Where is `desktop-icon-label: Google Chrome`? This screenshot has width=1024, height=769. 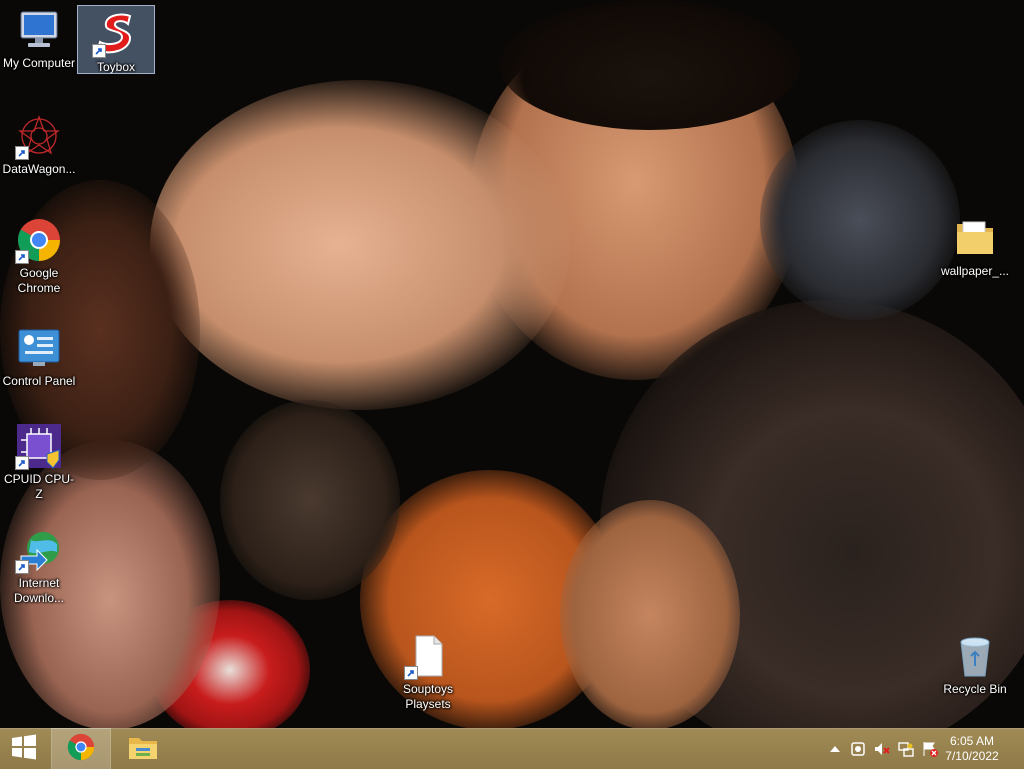
desktop-icon-label: Google Chrome is located at coordinates (39, 280).